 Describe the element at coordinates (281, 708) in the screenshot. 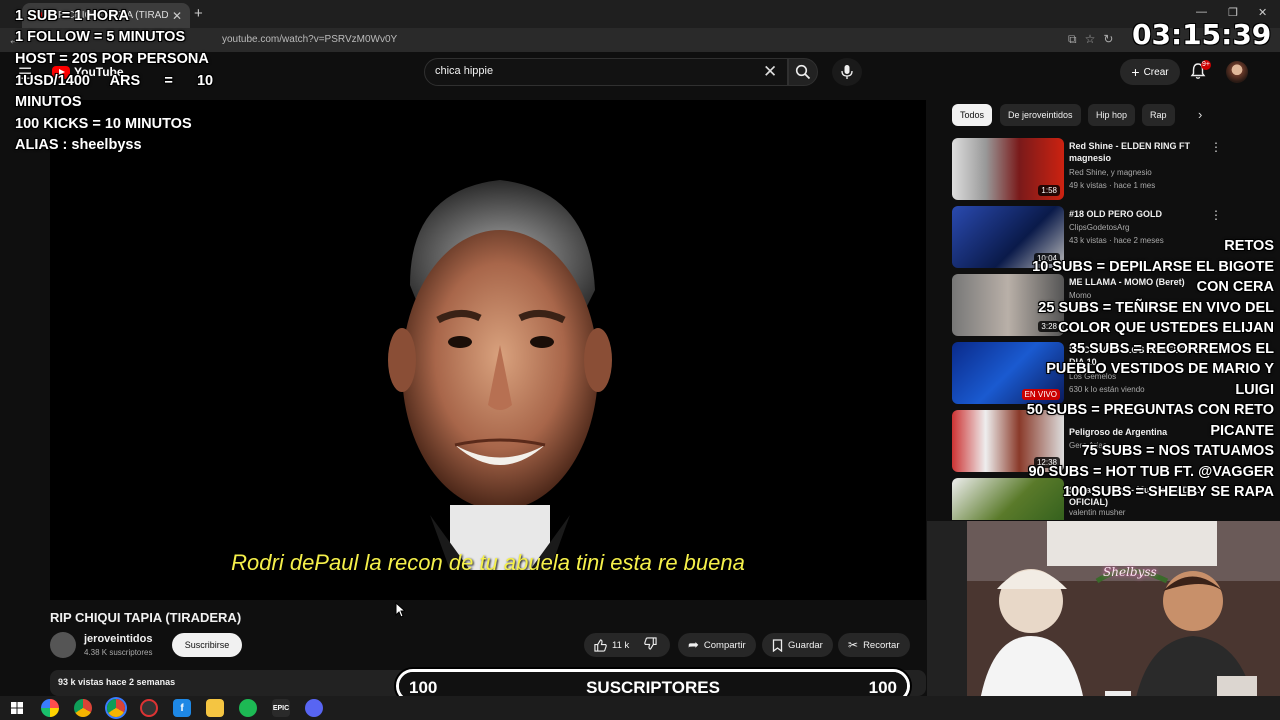

I see `epic-games-icon: EPIC` at that location.